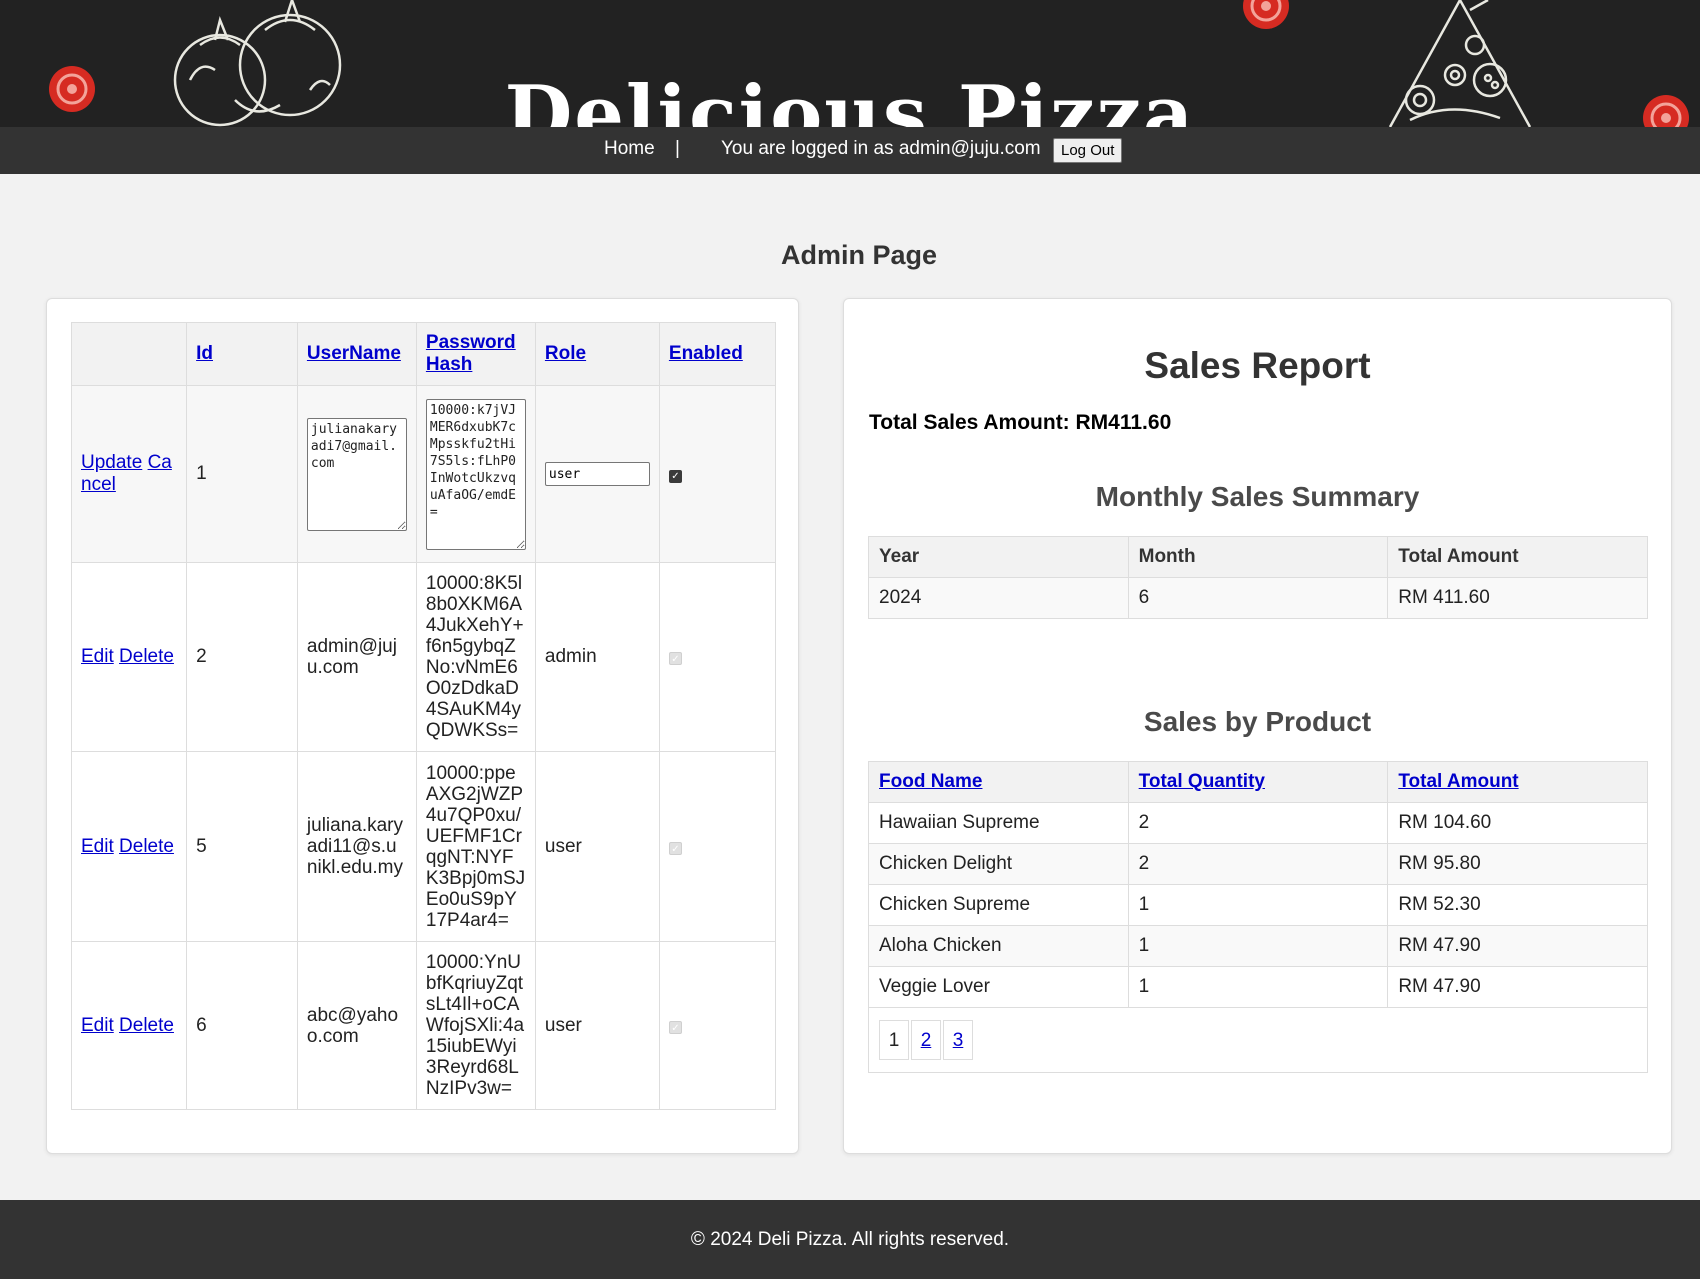 The image size is (1700, 1279). I want to click on cell-username-edit: julianakaryadi7@gmail.com, so click(356, 474).